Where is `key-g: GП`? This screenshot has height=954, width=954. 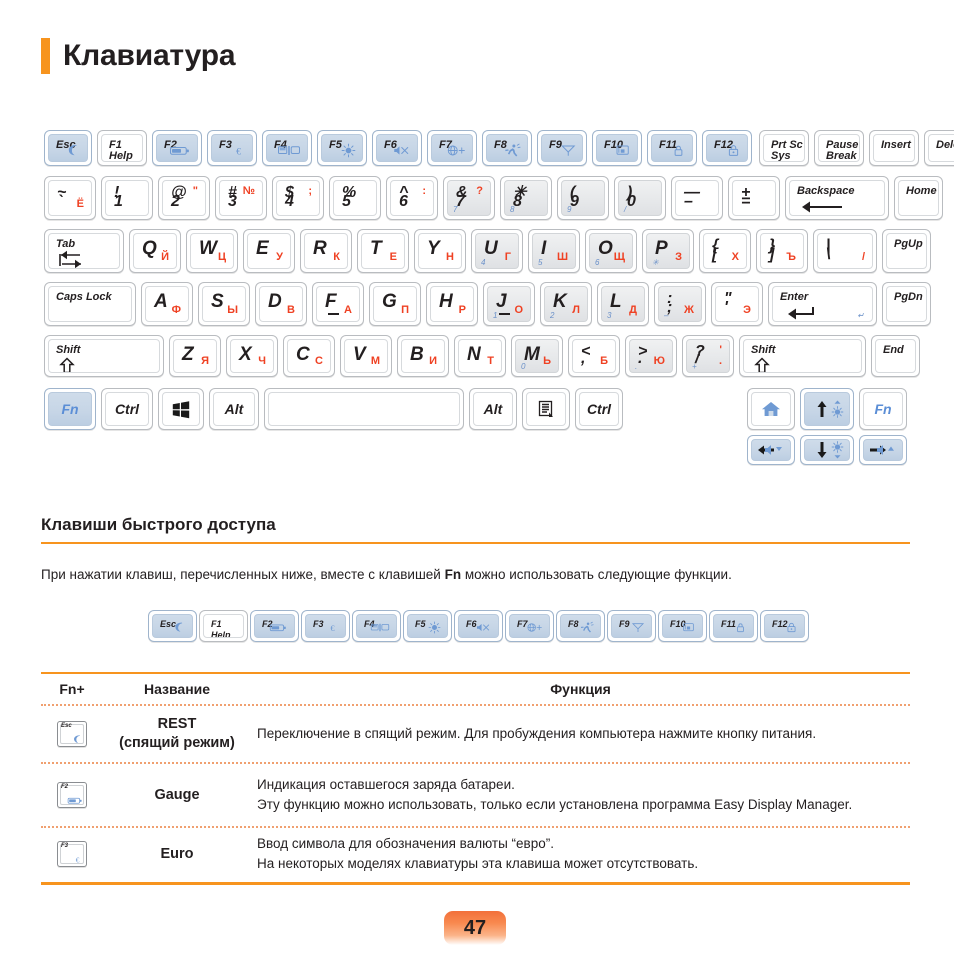 key-g: GП is located at coordinates (395, 304).